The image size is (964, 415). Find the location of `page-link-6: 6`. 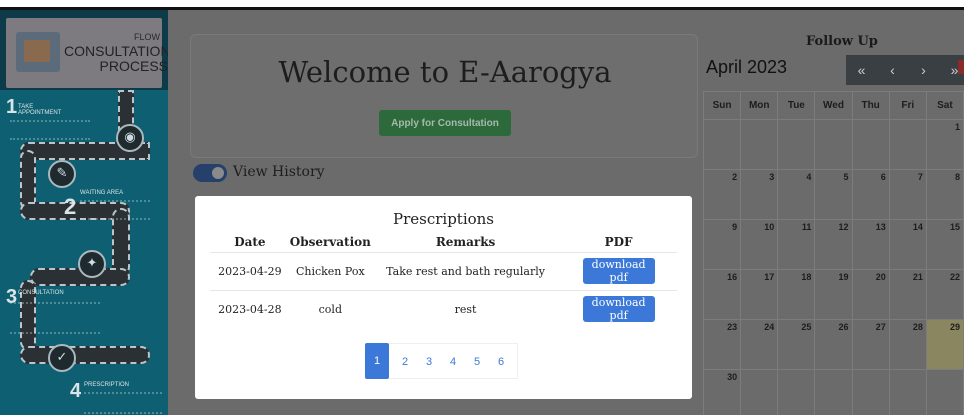

page-link-6: 6 is located at coordinates (501, 362).